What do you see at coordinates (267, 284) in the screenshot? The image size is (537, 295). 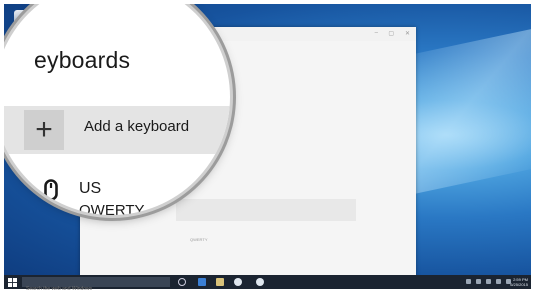 I see `taskbar: 2:59 PM 6/25/2015` at bounding box center [267, 284].